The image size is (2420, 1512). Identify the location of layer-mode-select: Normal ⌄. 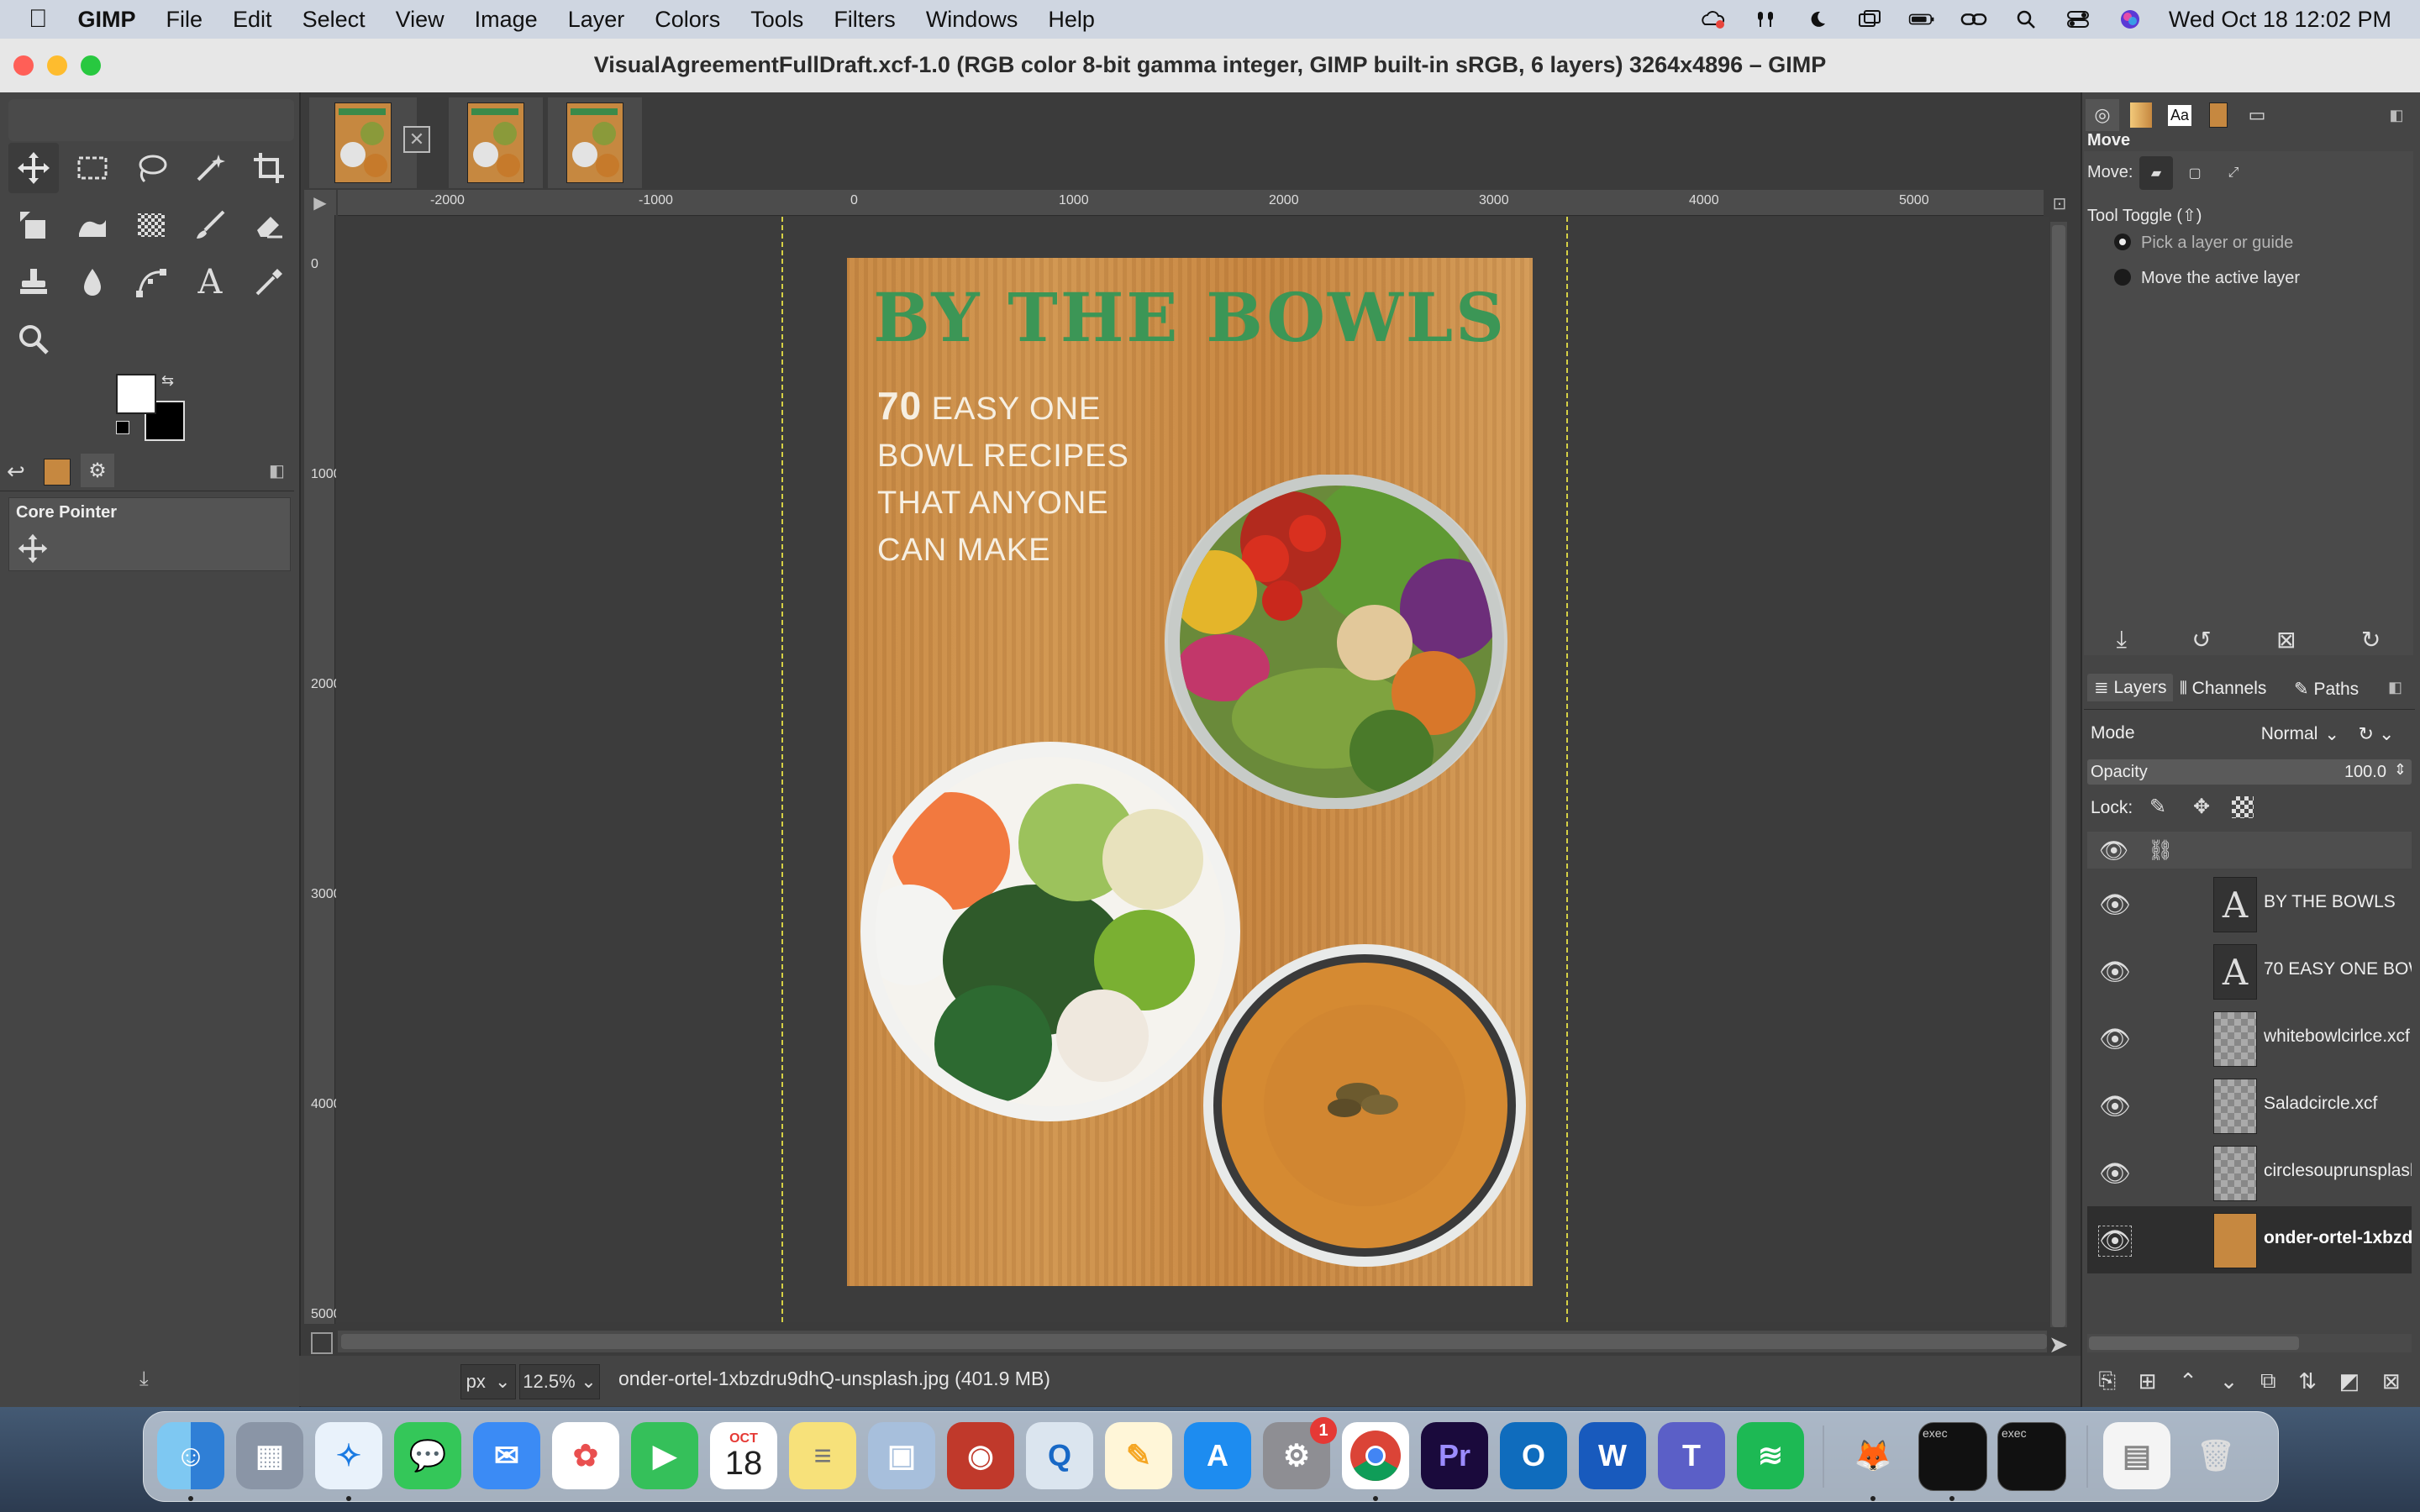
(2280, 734).